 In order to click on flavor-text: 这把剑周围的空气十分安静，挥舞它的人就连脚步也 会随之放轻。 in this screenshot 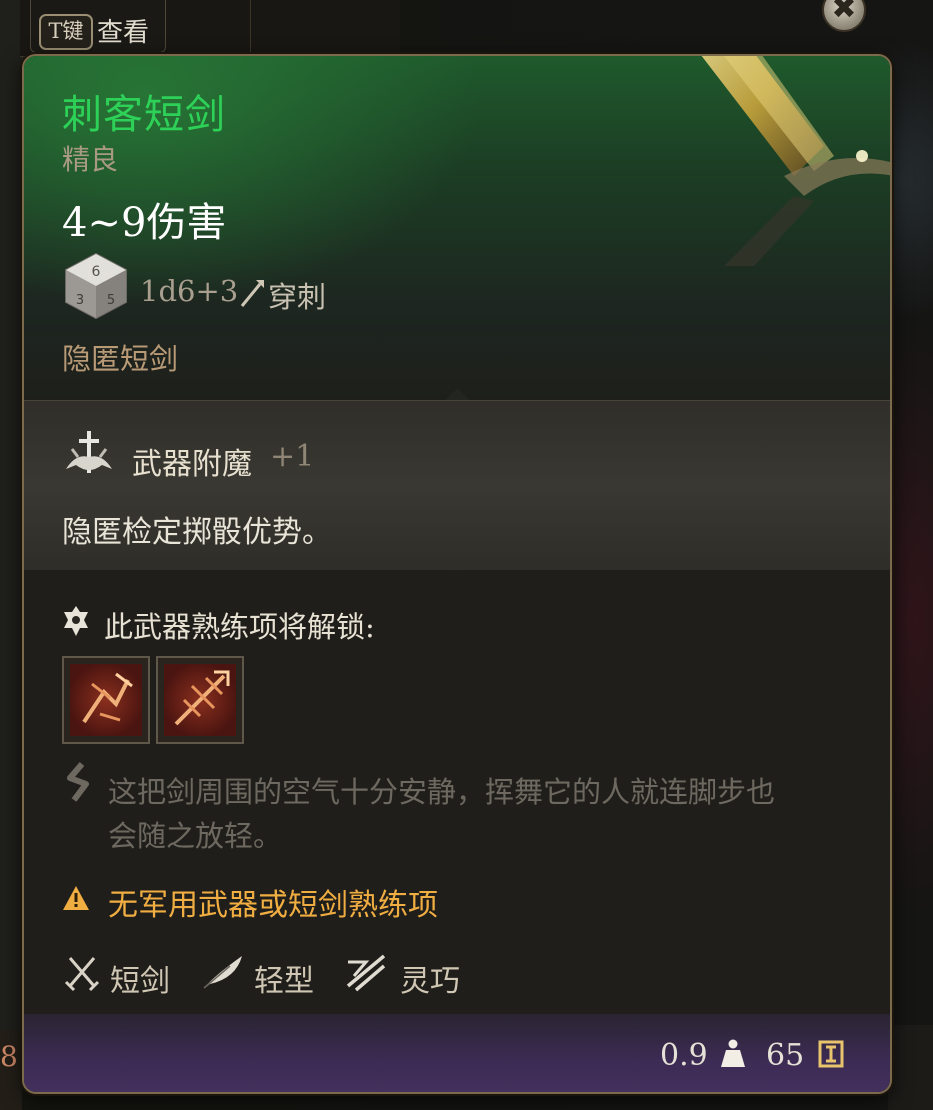, I will do `click(488, 814)`.